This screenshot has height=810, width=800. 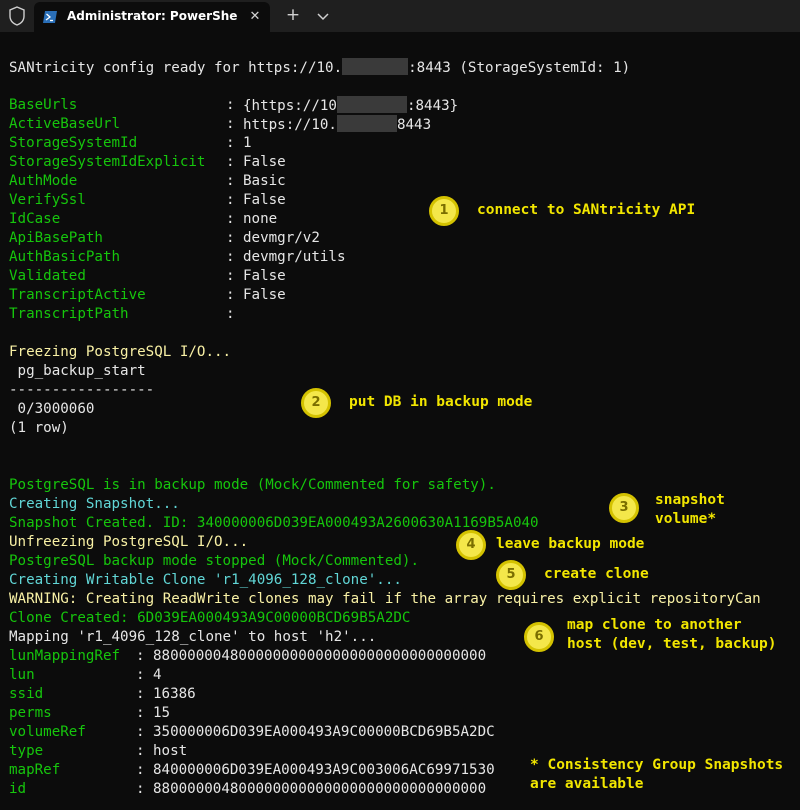 What do you see at coordinates (596, 574) in the screenshot?
I see `annotation-create-clone: create clone` at bounding box center [596, 574].